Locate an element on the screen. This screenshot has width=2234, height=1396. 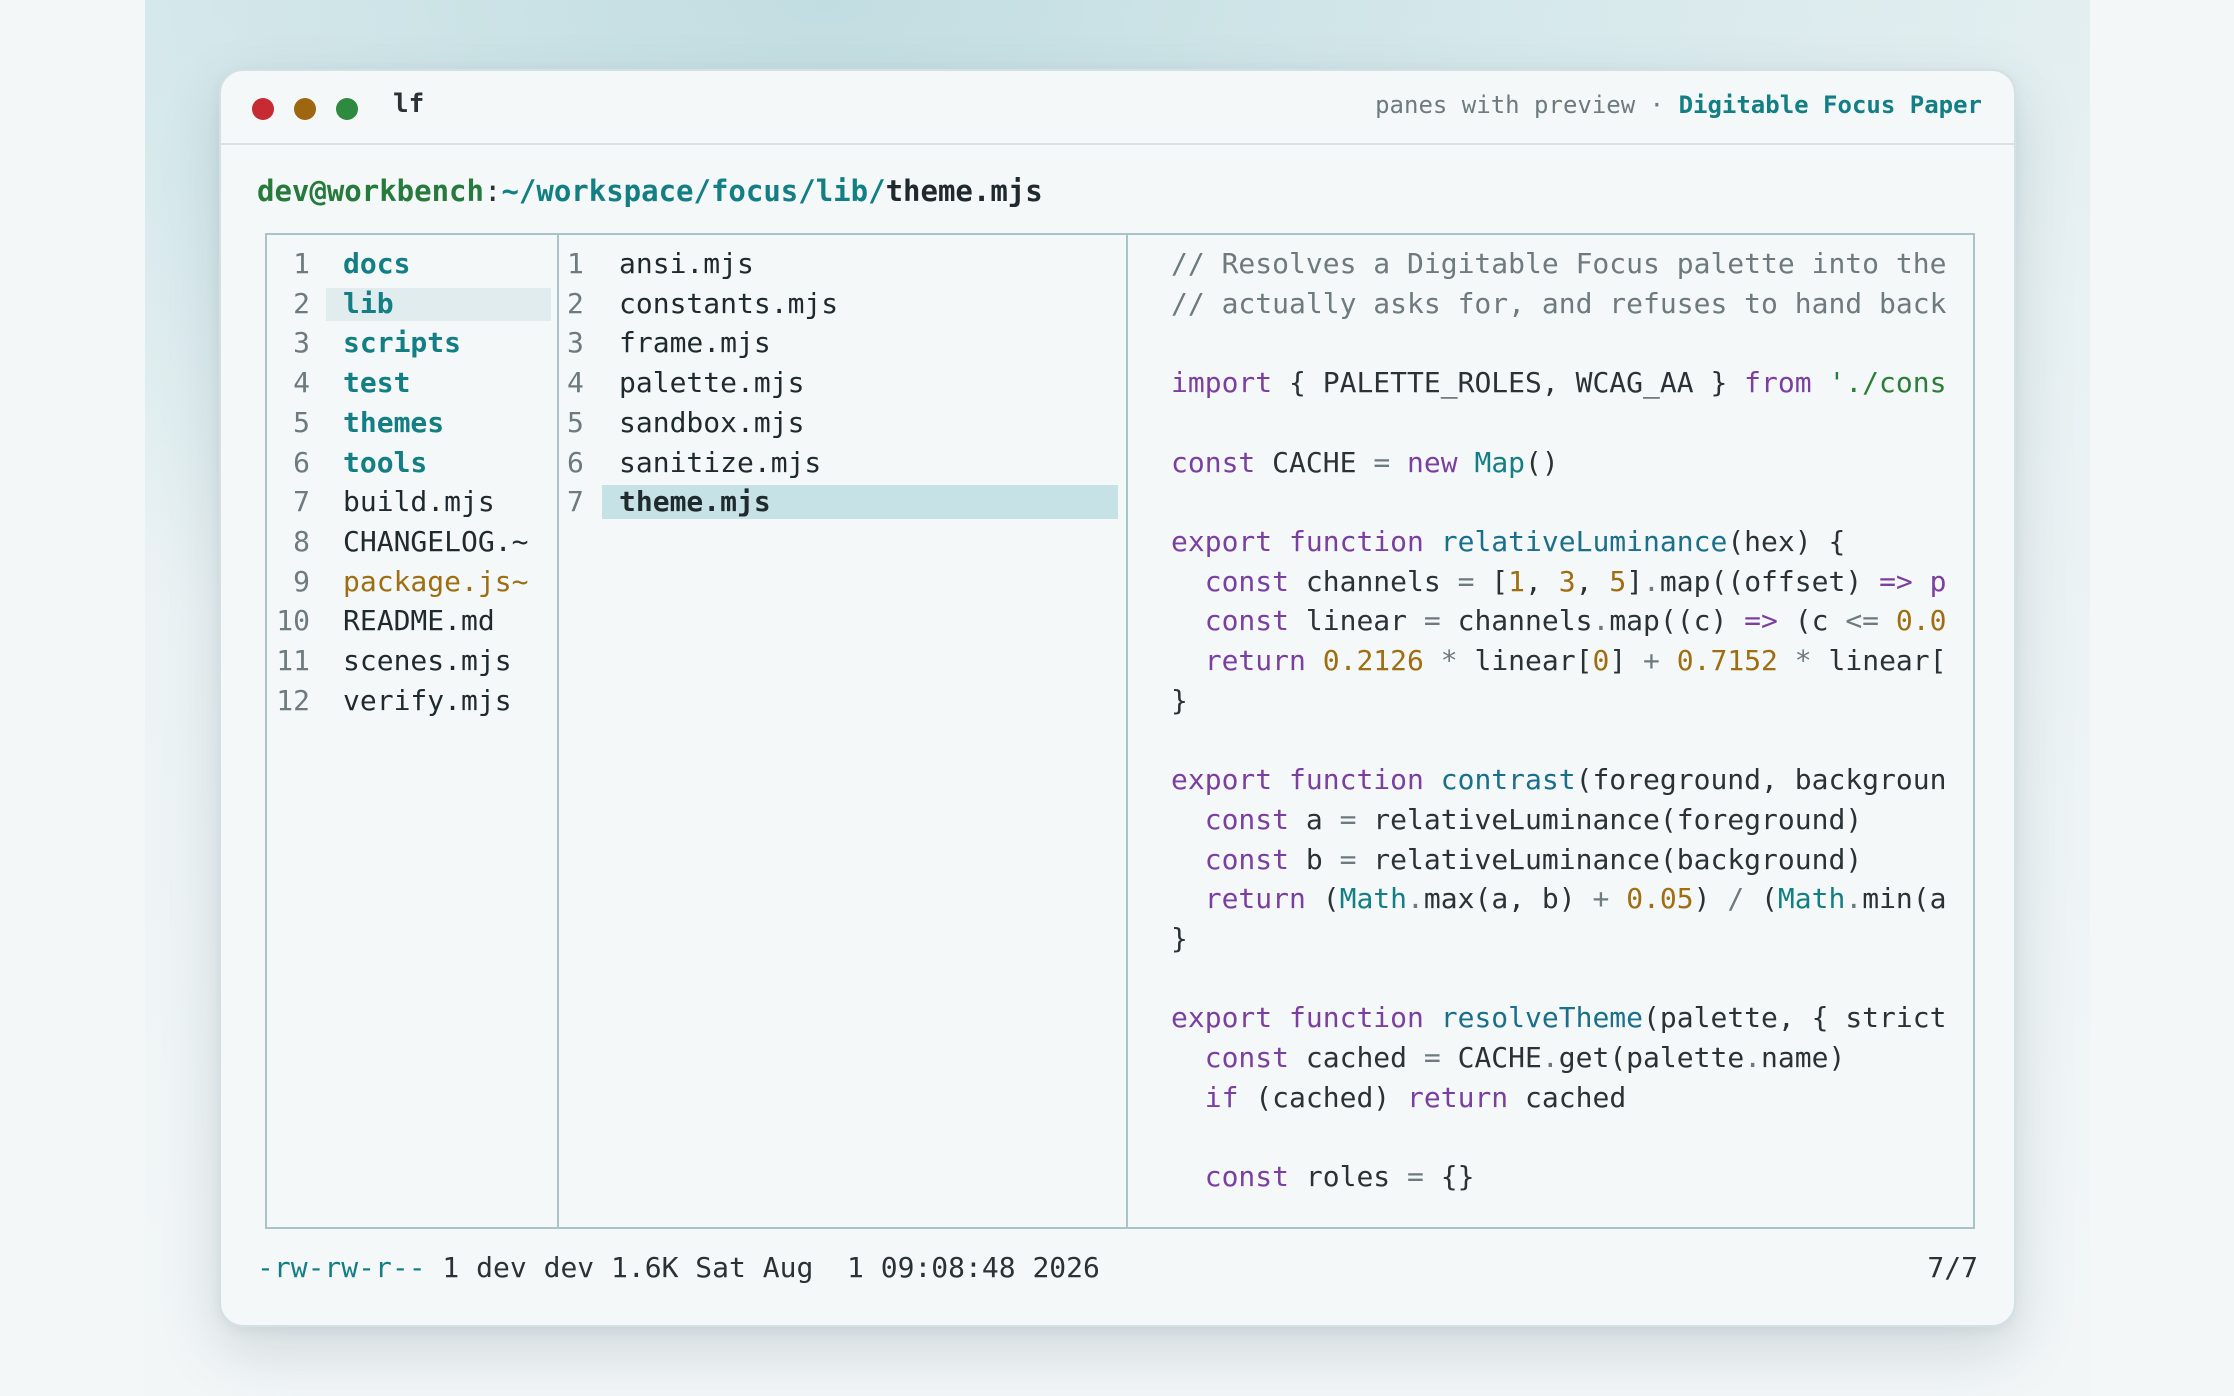
code-token: relativeLuminance is located at coordinates (1584, 541).